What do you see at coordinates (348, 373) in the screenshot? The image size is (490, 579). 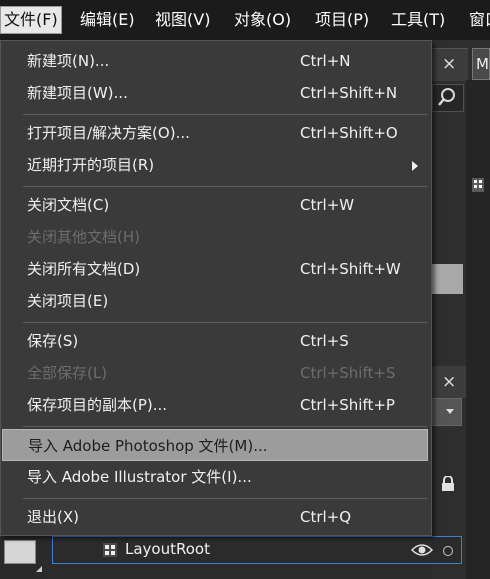 I see `menu-item-shortcut: Ctrl+Shift+S` at bounding box center [348, 373].